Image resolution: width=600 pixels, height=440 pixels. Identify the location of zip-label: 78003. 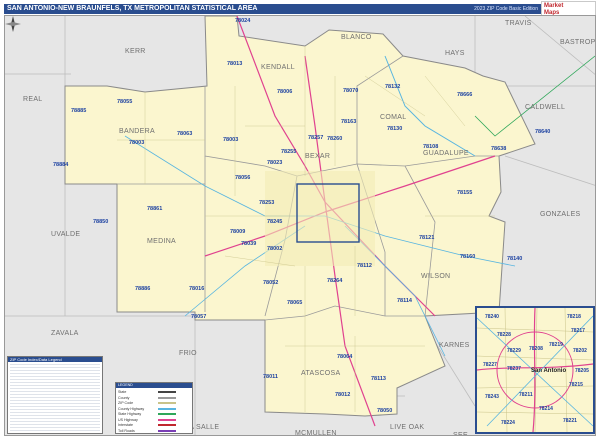
(231, 140).